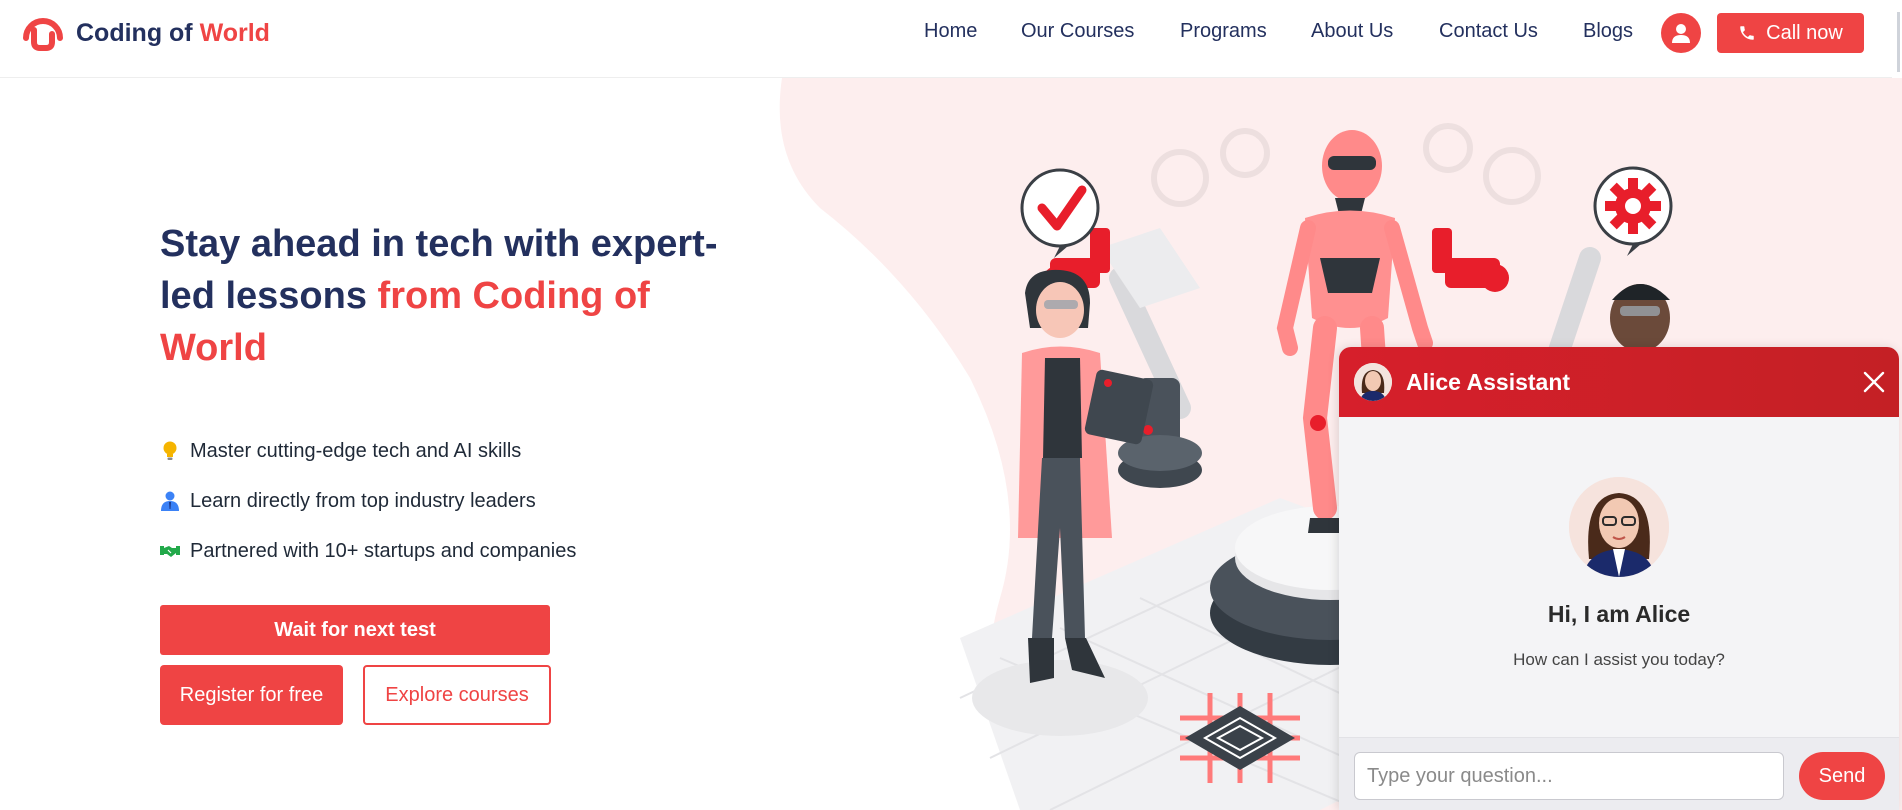  I want to click on feature-text: Learn directly from top industry leaders, so click(363, 500).